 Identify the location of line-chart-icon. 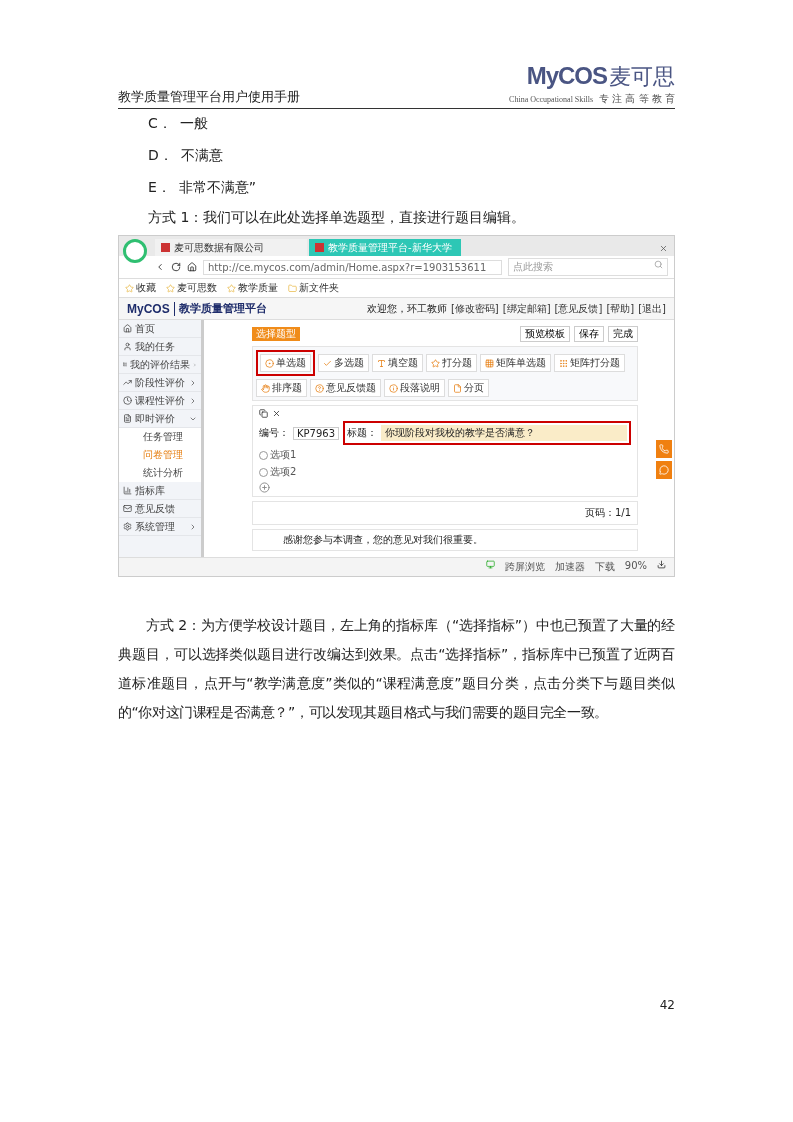
(127, 382).